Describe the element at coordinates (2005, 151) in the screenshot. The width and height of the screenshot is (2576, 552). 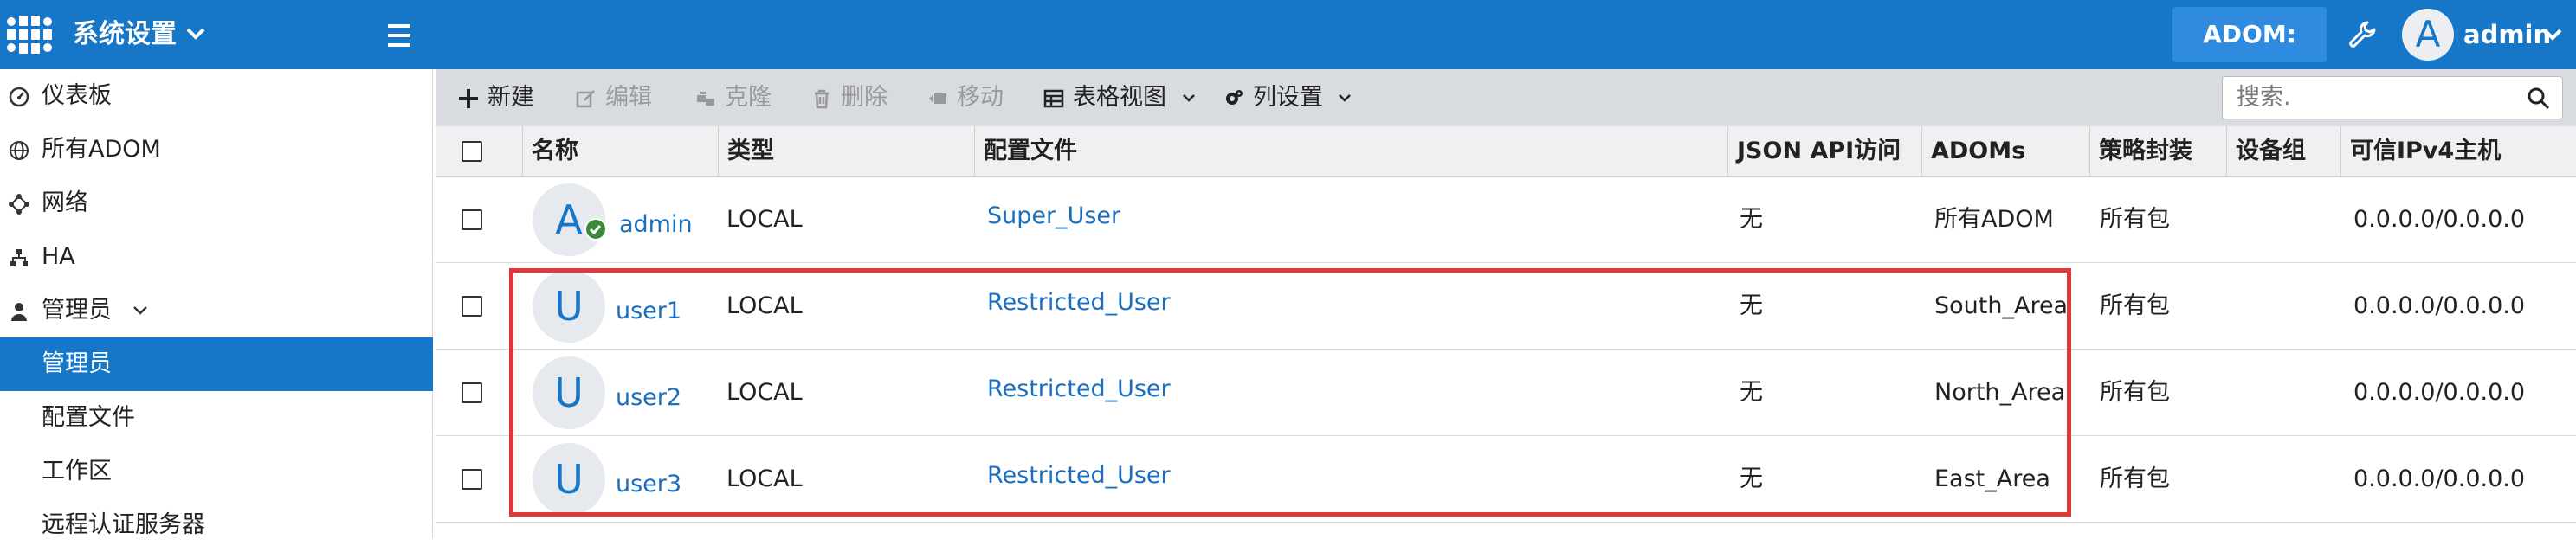
I see `column-header-adoms: ADOMs` at that location.